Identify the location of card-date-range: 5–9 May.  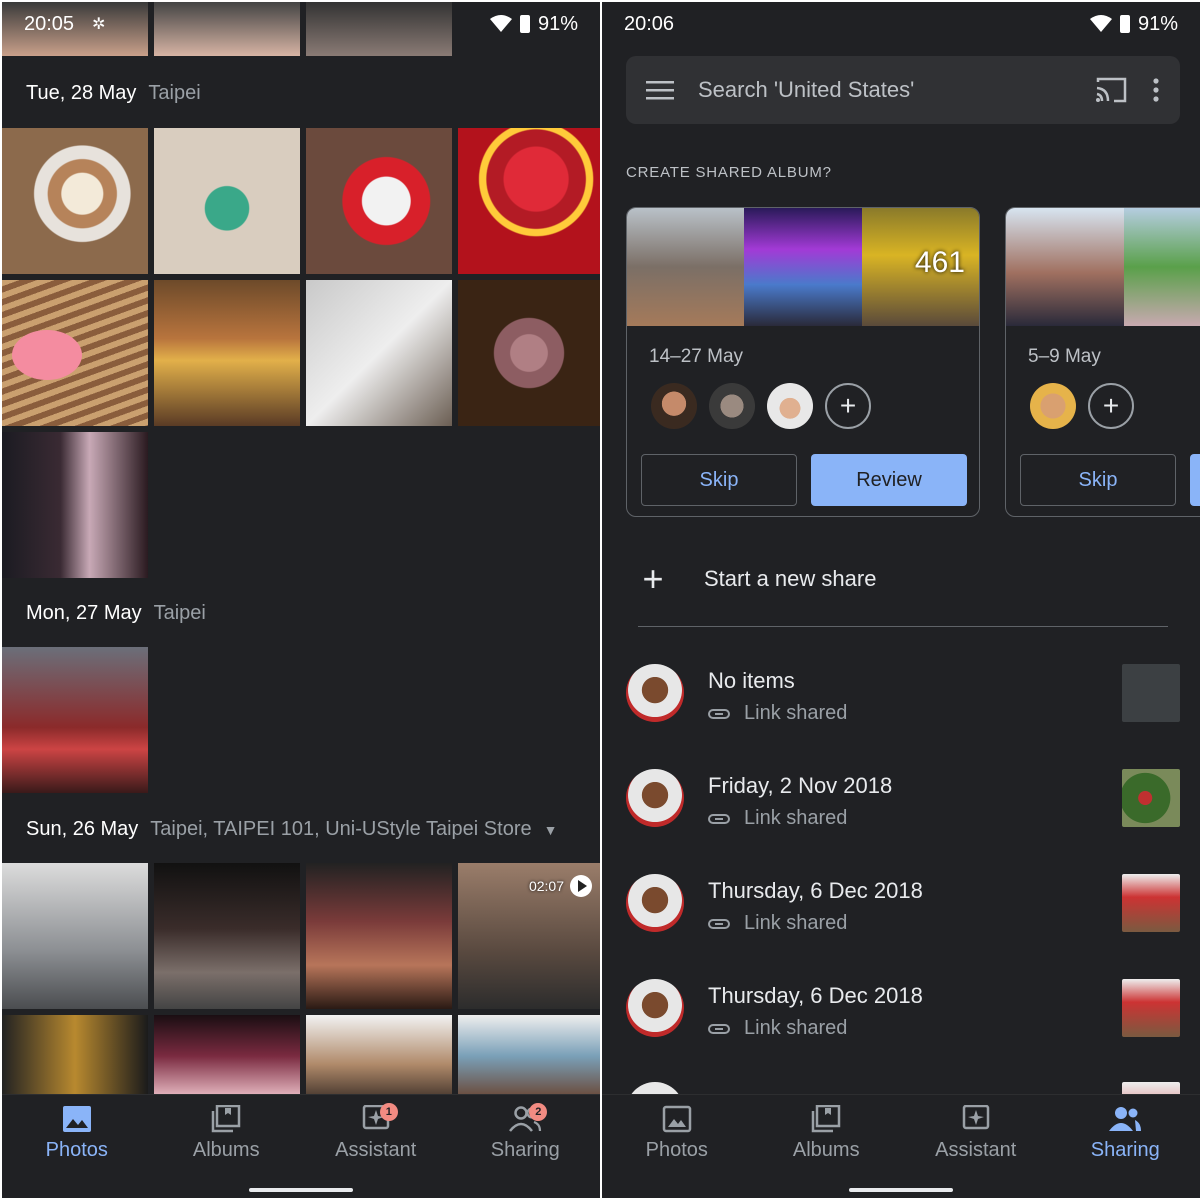
(1064, 356).